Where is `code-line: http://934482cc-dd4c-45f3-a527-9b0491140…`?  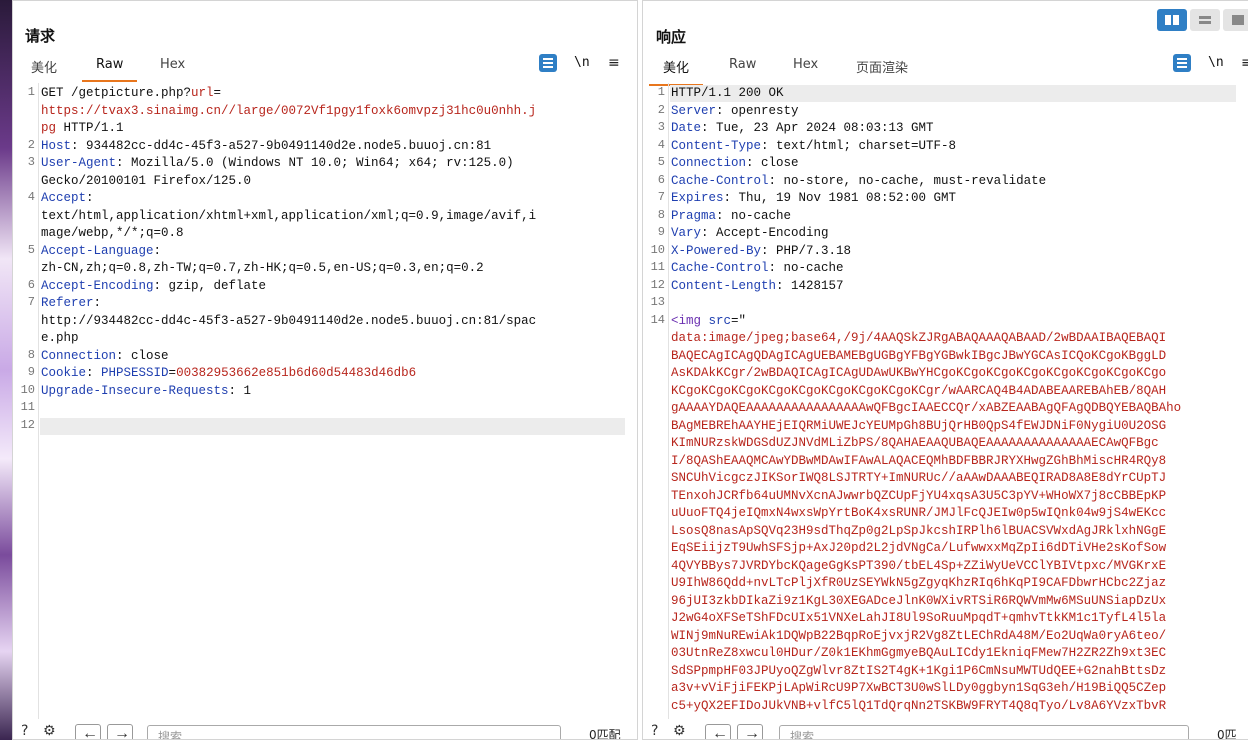 code-line: http://934482cc-dd4c-45f3-a527-9b0491140… is located at coordinates (288, 322).